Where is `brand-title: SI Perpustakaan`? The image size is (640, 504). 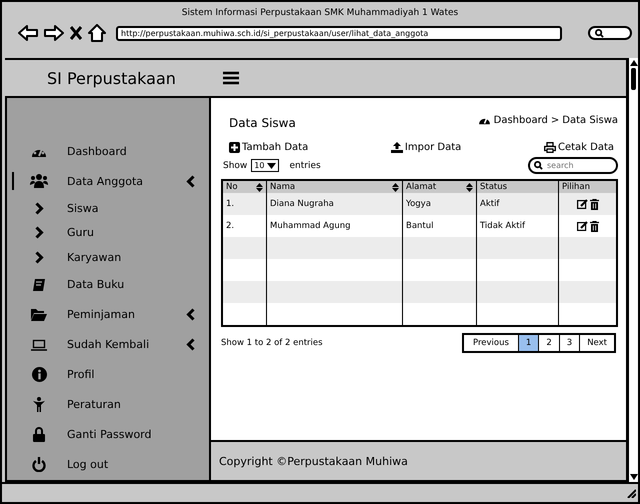
brand-title: SI Perpustakaan is located at coordinates (112, 78).